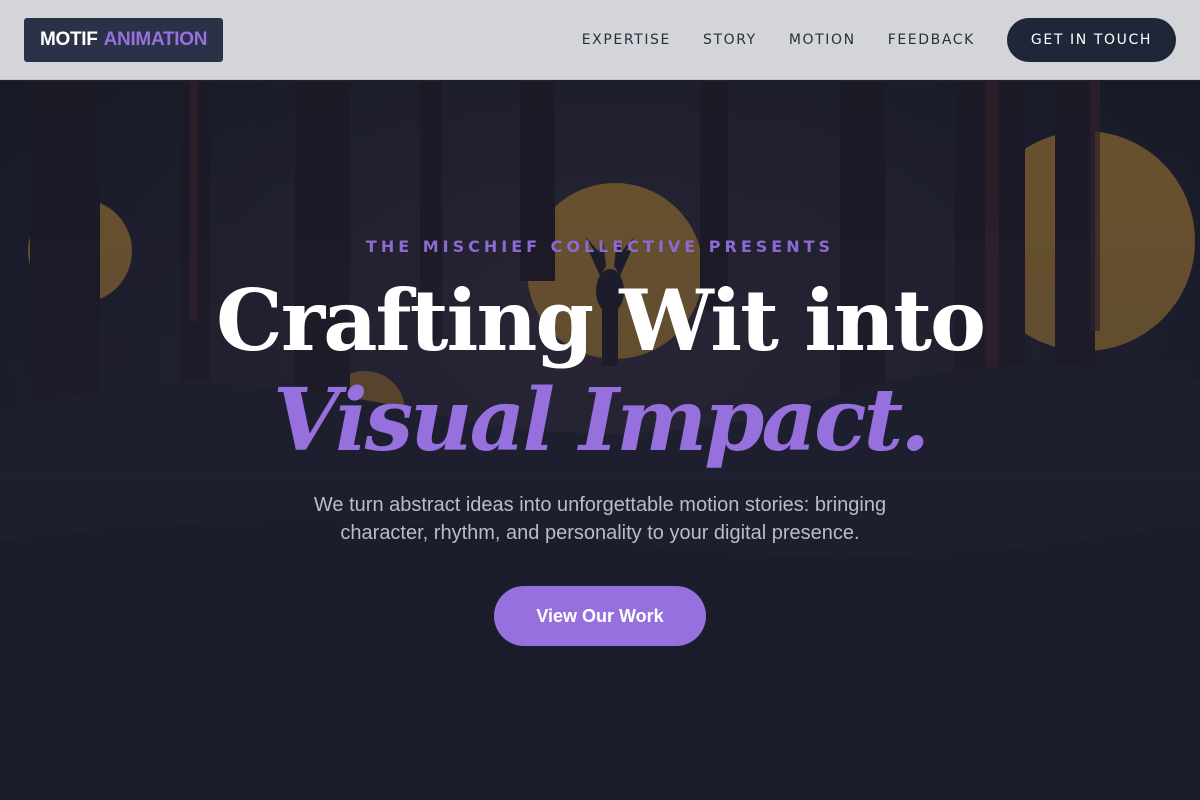 The image size is (1200, 800). What do you see at coordinates (931, 40) in the screenshot?
I see `nav-link-feedback: FEEDBACK` at bounding box center [931, 40].